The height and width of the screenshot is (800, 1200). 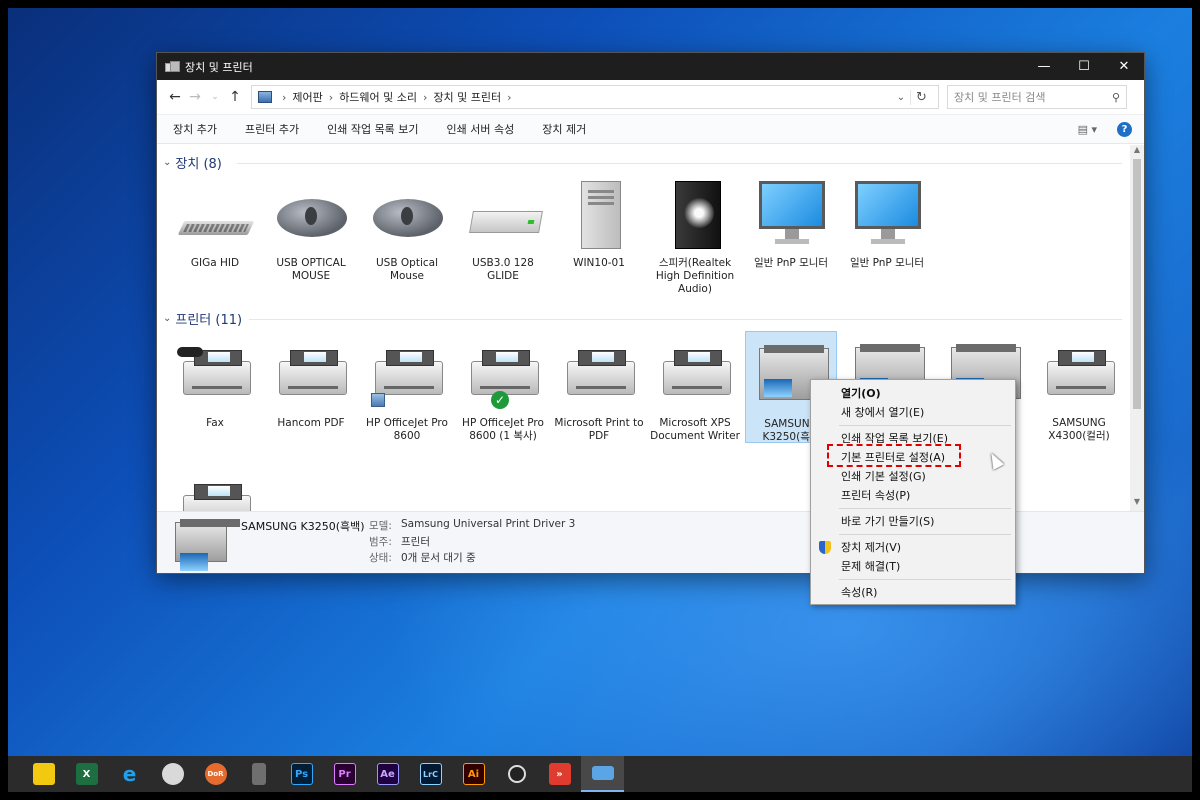 I want to click on details-key: 범주:, so click(x=380, y=542).